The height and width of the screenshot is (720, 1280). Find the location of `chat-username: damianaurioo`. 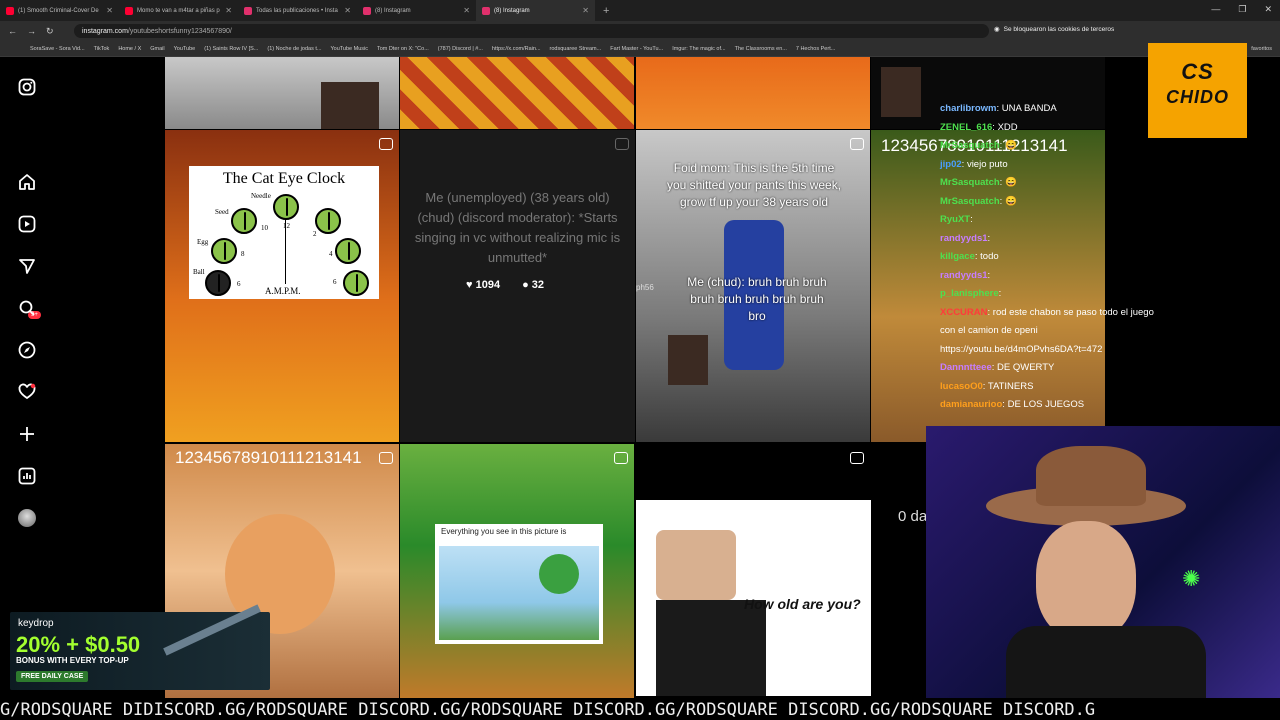

chat-username: damianaurioo is located at coordinates (971, 404).